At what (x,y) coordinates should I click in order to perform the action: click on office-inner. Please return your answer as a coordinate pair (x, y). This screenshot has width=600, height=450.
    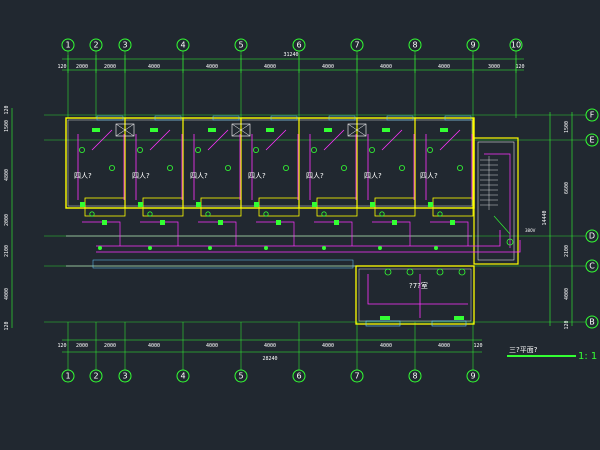
    Looking at the image, I should click on (415, 295).